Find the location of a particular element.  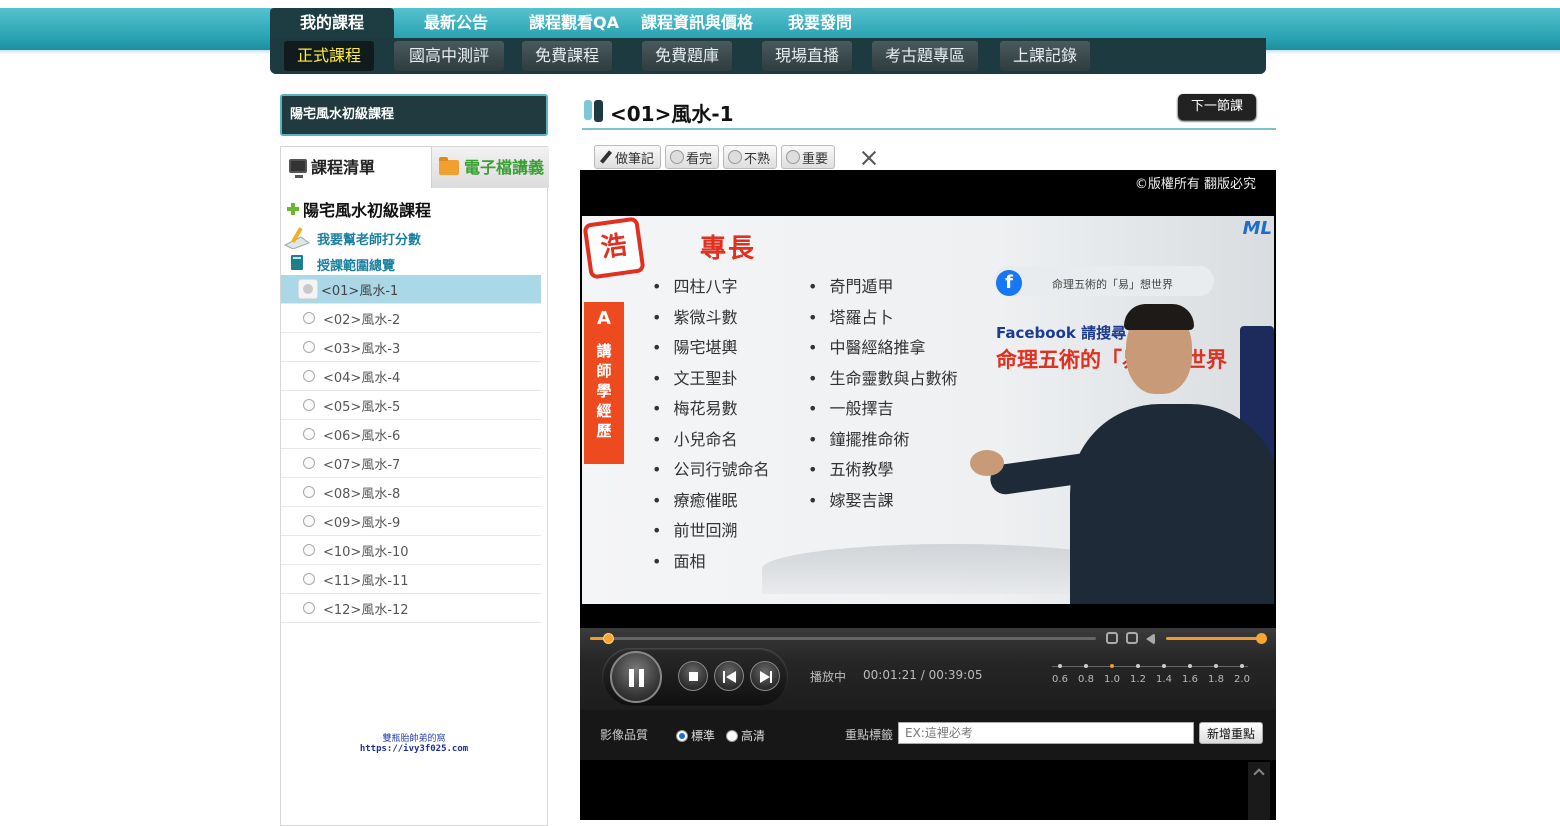

volume-slider-handle is located at coordinates (1261, 638).